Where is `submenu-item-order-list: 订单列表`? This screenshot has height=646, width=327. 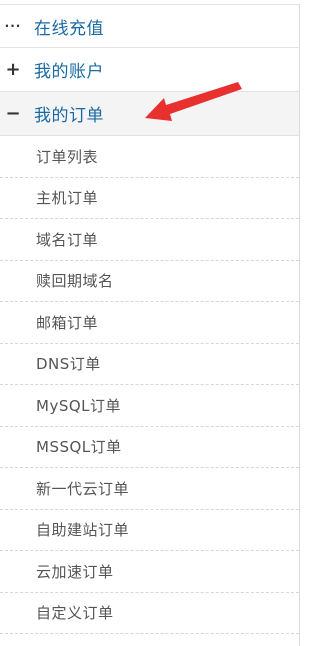
submenu-item-order-list: 订单列表 is located at coordinates (149, 157).